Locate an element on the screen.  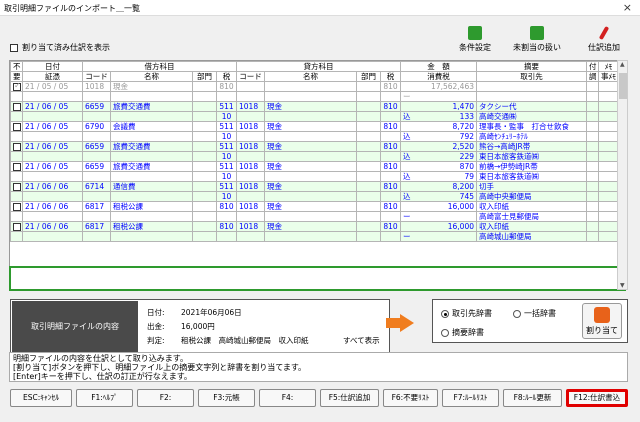
vertical-scrollbar: ▲ ▼ is located at coordinates (622, 175).